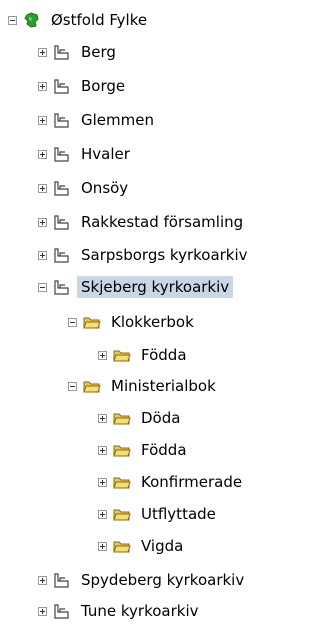  What do you see at coordinates (152, 322) in the screenshot?
I see `tree-node-label: Klokkerbok` at bounding box center [152, 322].